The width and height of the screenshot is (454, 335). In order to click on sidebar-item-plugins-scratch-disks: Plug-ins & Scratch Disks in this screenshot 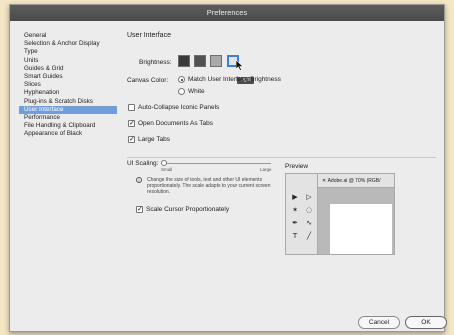, I will do `click(68, 102)`.